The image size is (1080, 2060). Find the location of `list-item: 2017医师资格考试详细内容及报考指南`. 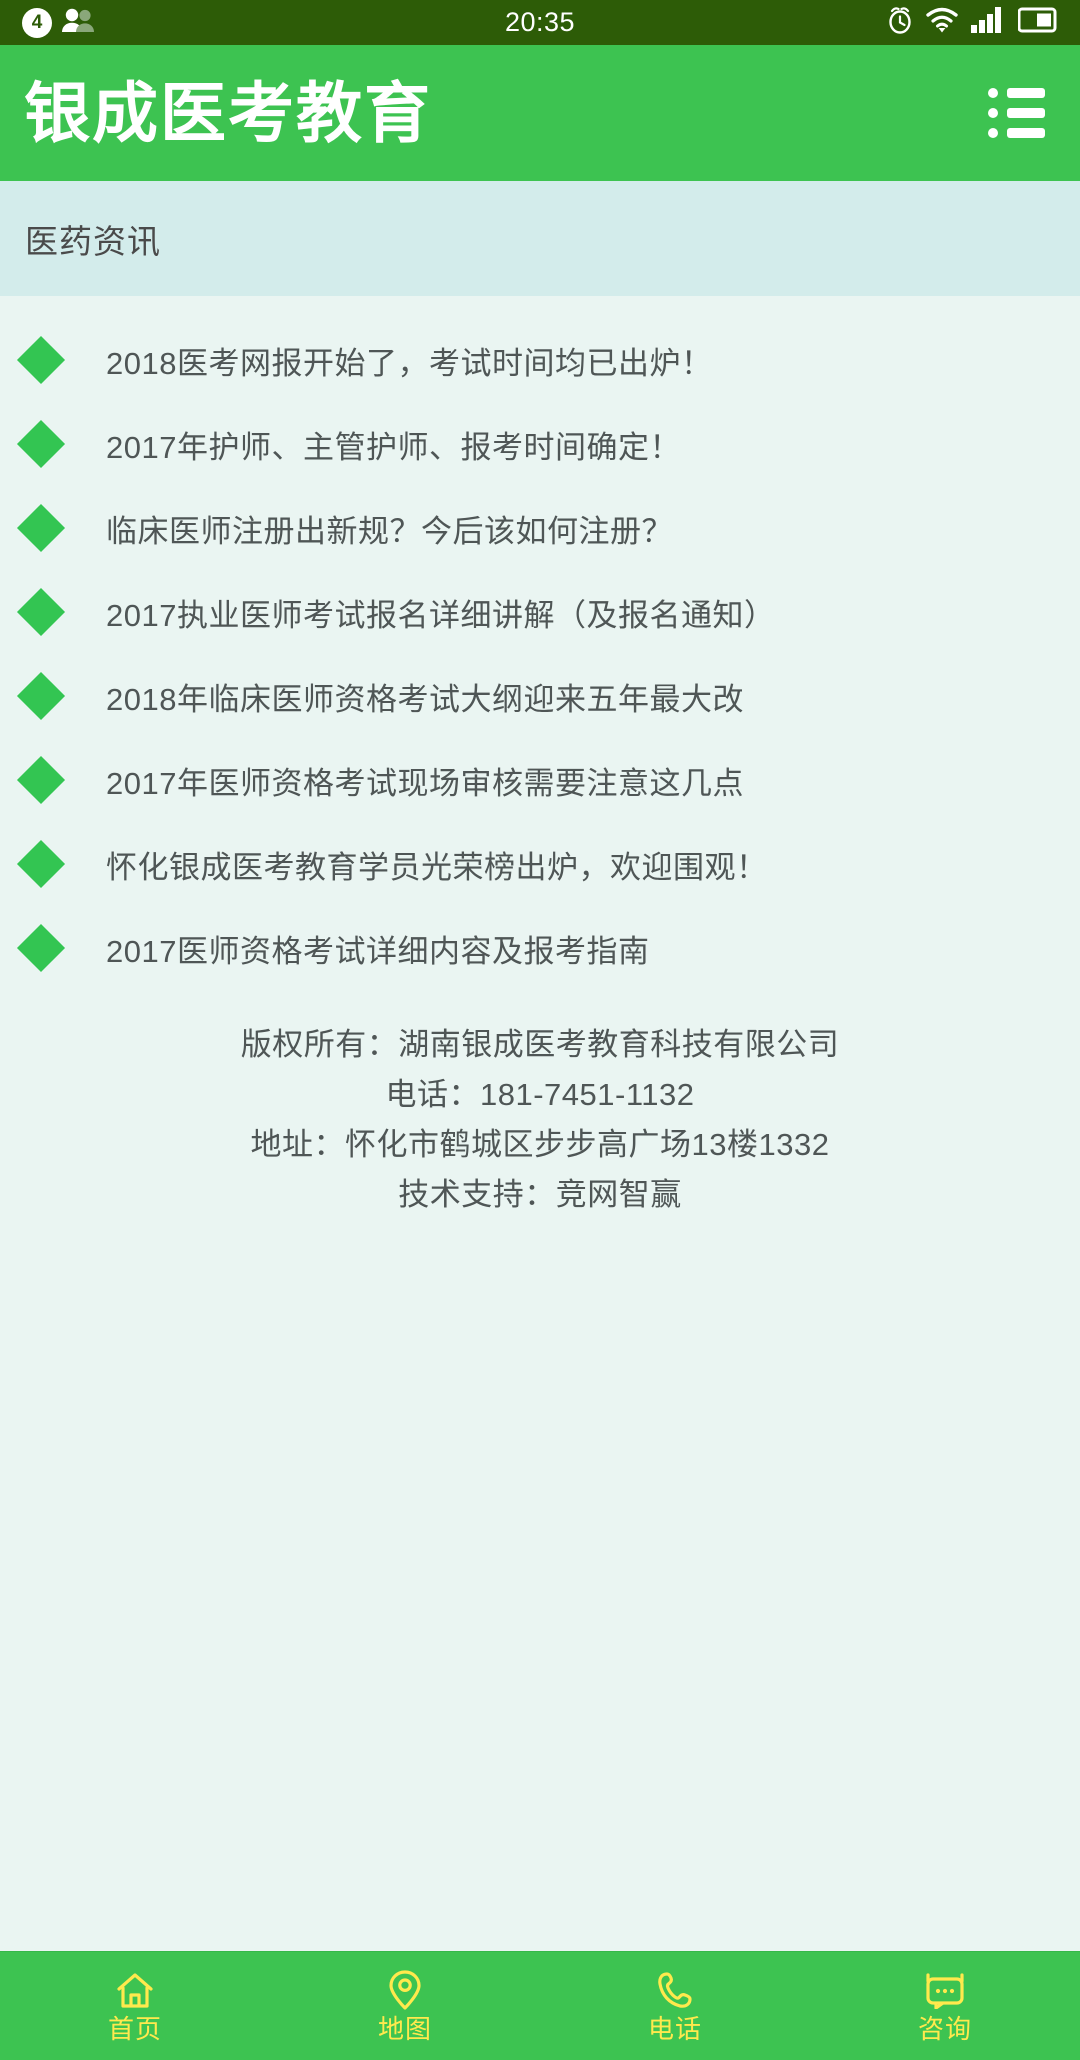

list-item: 2017医师资格考试详细内容及报考指南 is located at coordinates (540, 948).